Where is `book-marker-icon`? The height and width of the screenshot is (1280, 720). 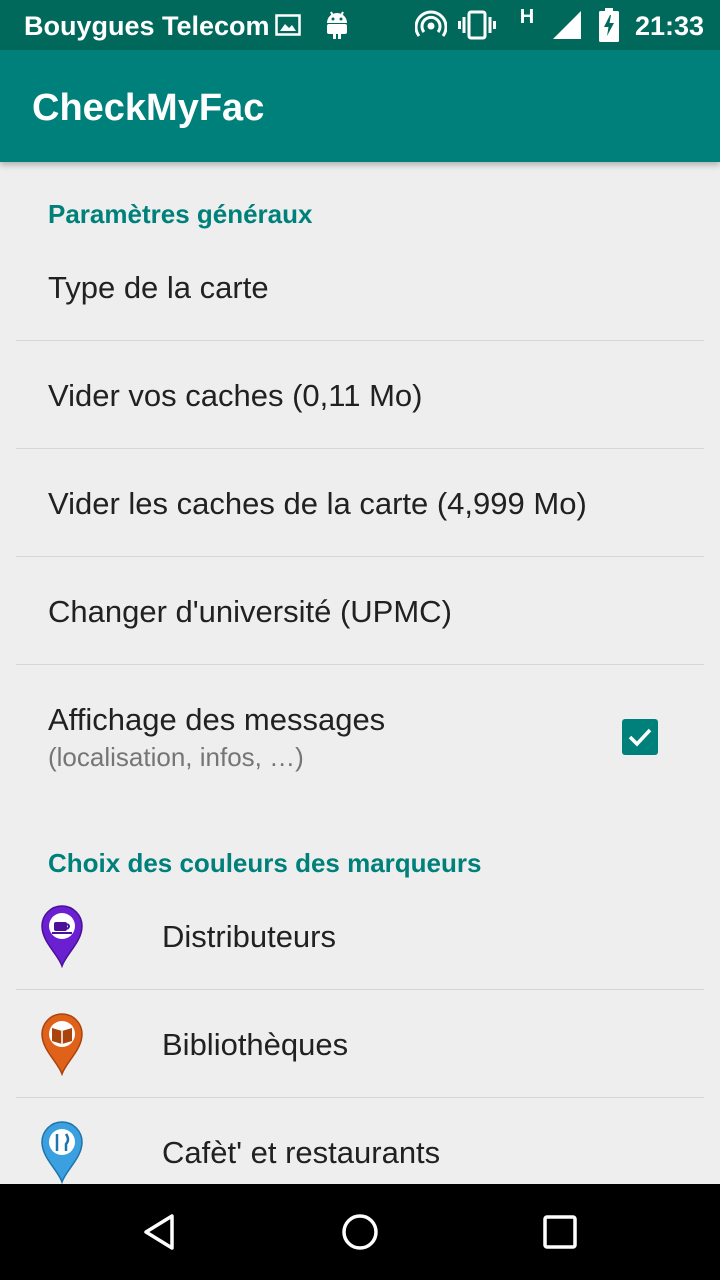
book-marker-icon is located at coordinates (62, 1044).